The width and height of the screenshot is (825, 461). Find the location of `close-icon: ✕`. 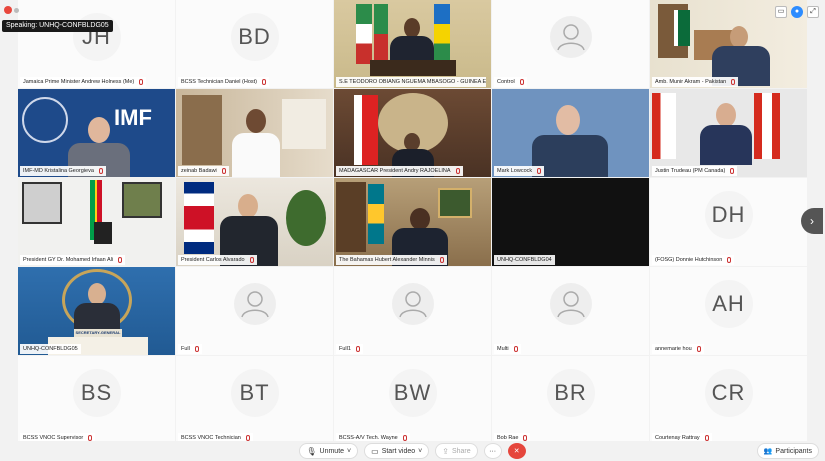

close-icon: ✕ is located at coordinates (516, 451).